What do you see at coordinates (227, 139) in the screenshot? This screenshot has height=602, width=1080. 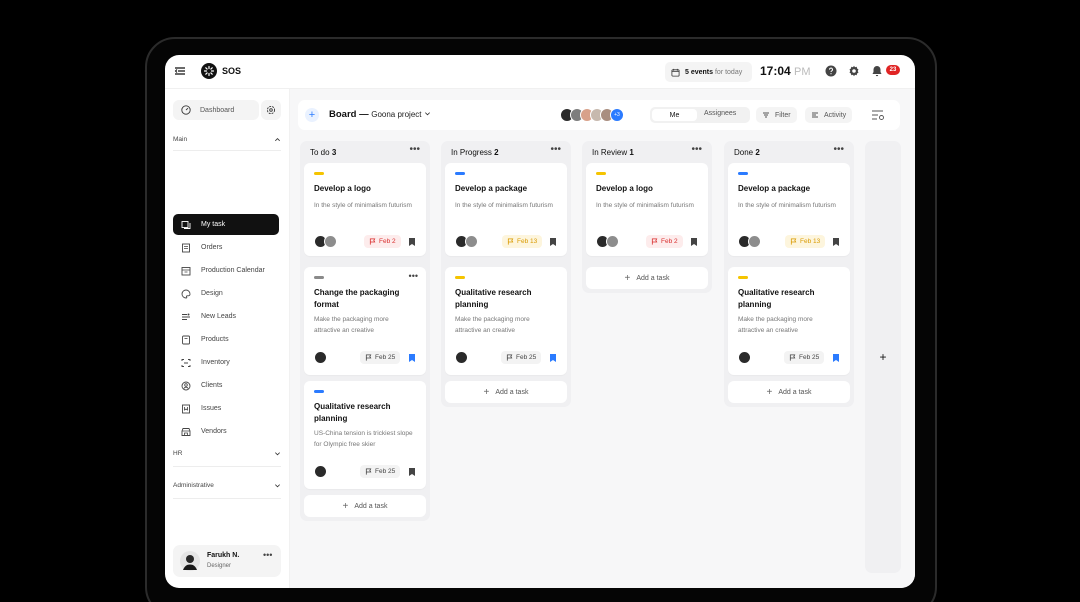 I see `section-main: Main` at bounding box center [227, 139].